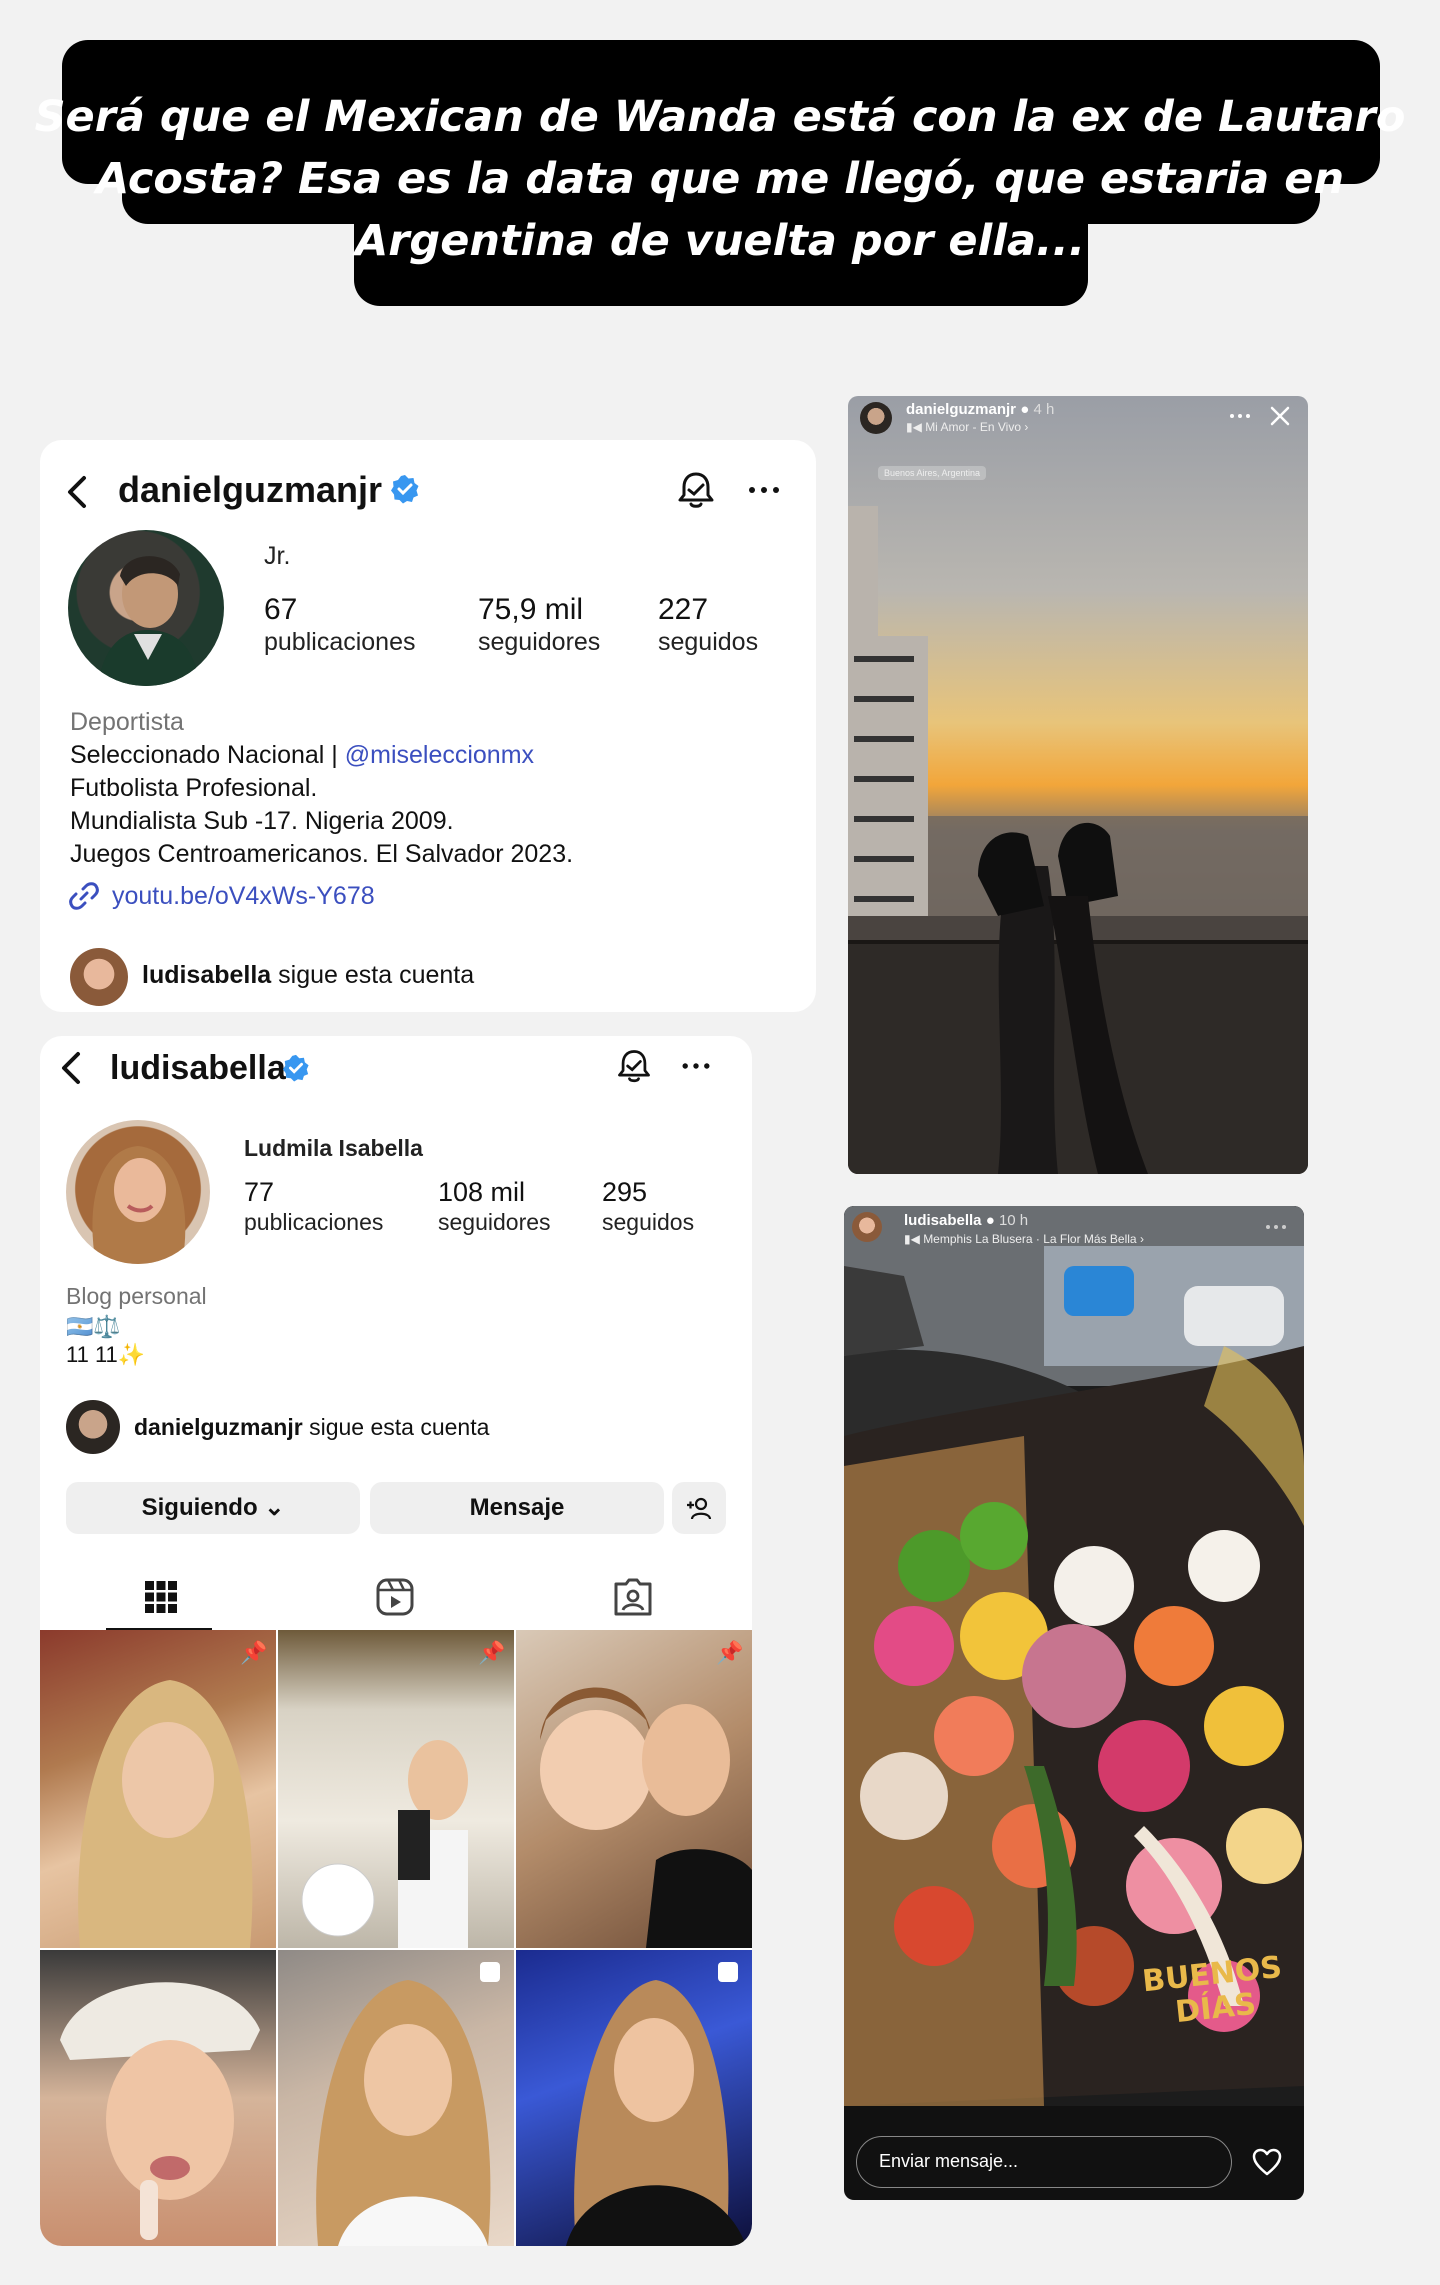 This screenshot has width=1440, height=2285. What do you see at coordinates (1044, 409) in the screenshot?
I see `story-time: 4 h` at bounding box center [1044, 409].